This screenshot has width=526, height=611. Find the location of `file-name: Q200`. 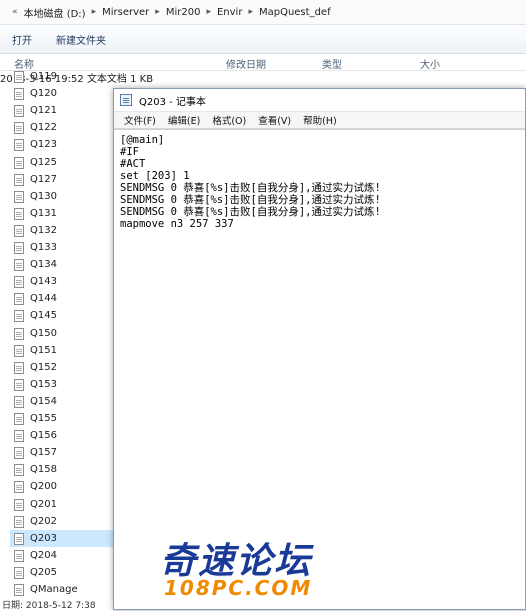

file-name: Q200 is located at coordinates (43, 486).